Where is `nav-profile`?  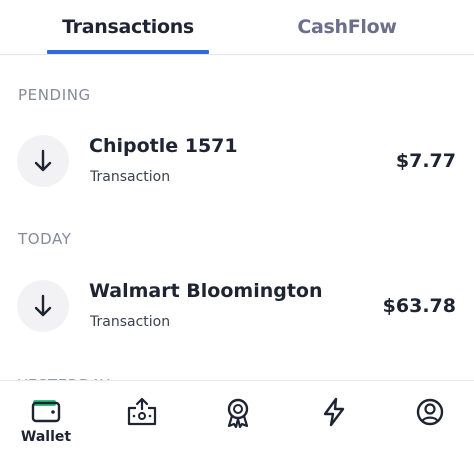 nav-profile is located at coordinates (430, 425).